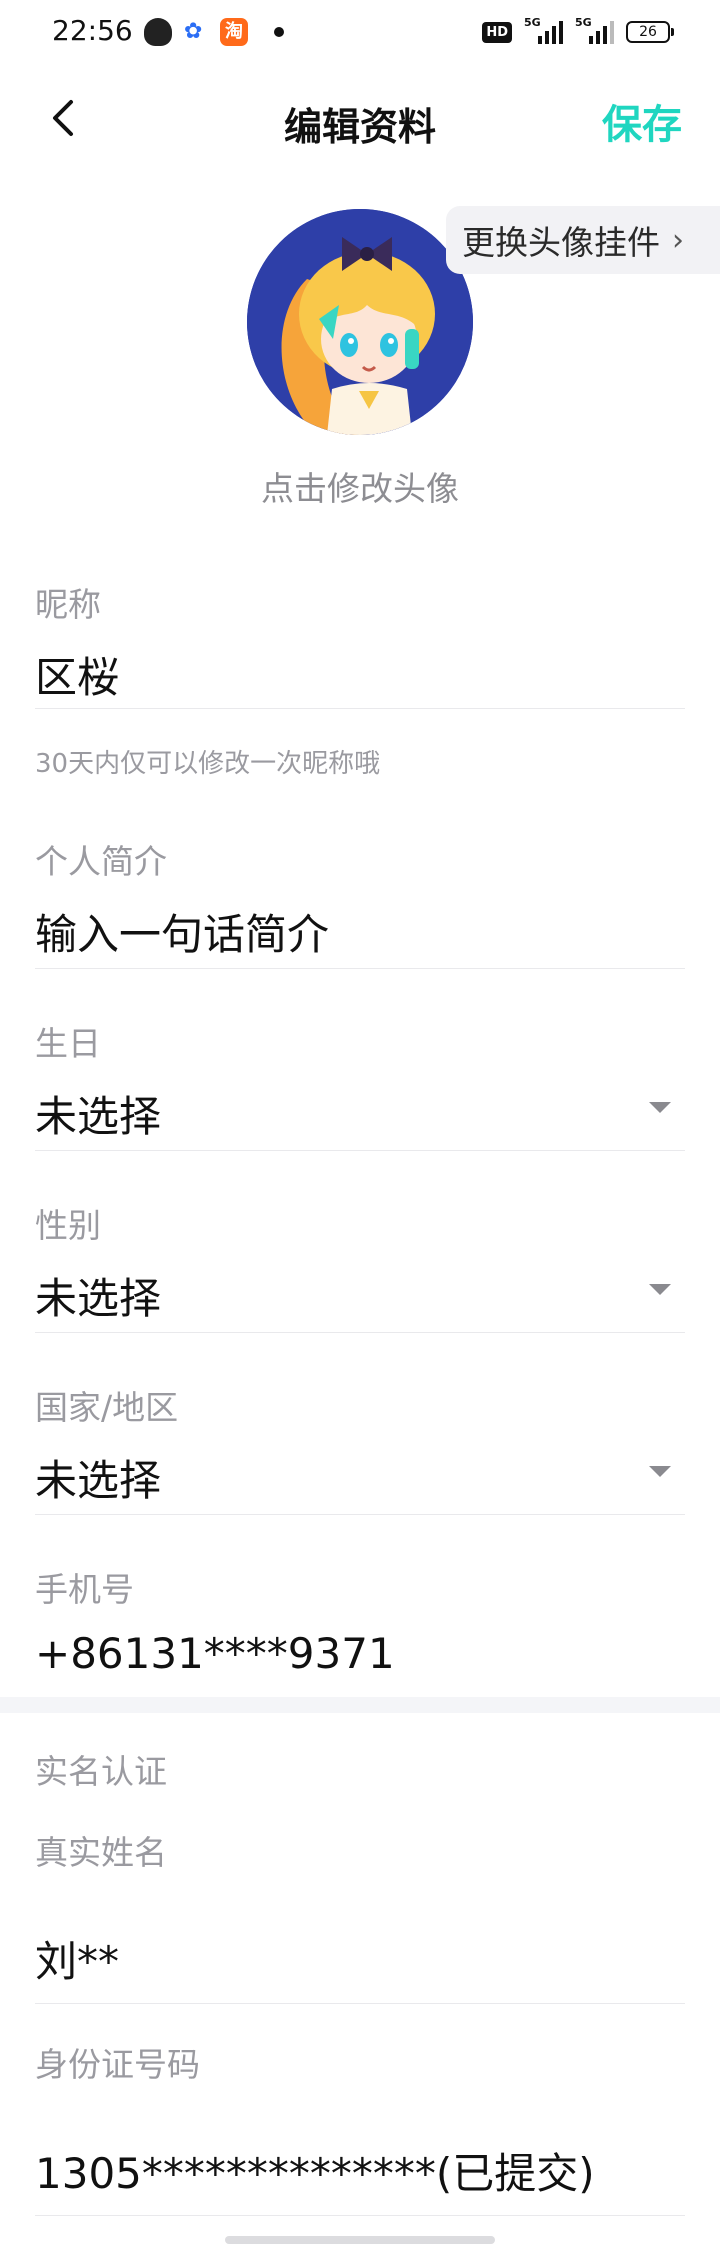 This screenshot has height=2247, width=720. Describe the element at coordinates (360, 1705) in the screenshot. I see `section-divider` at that location.